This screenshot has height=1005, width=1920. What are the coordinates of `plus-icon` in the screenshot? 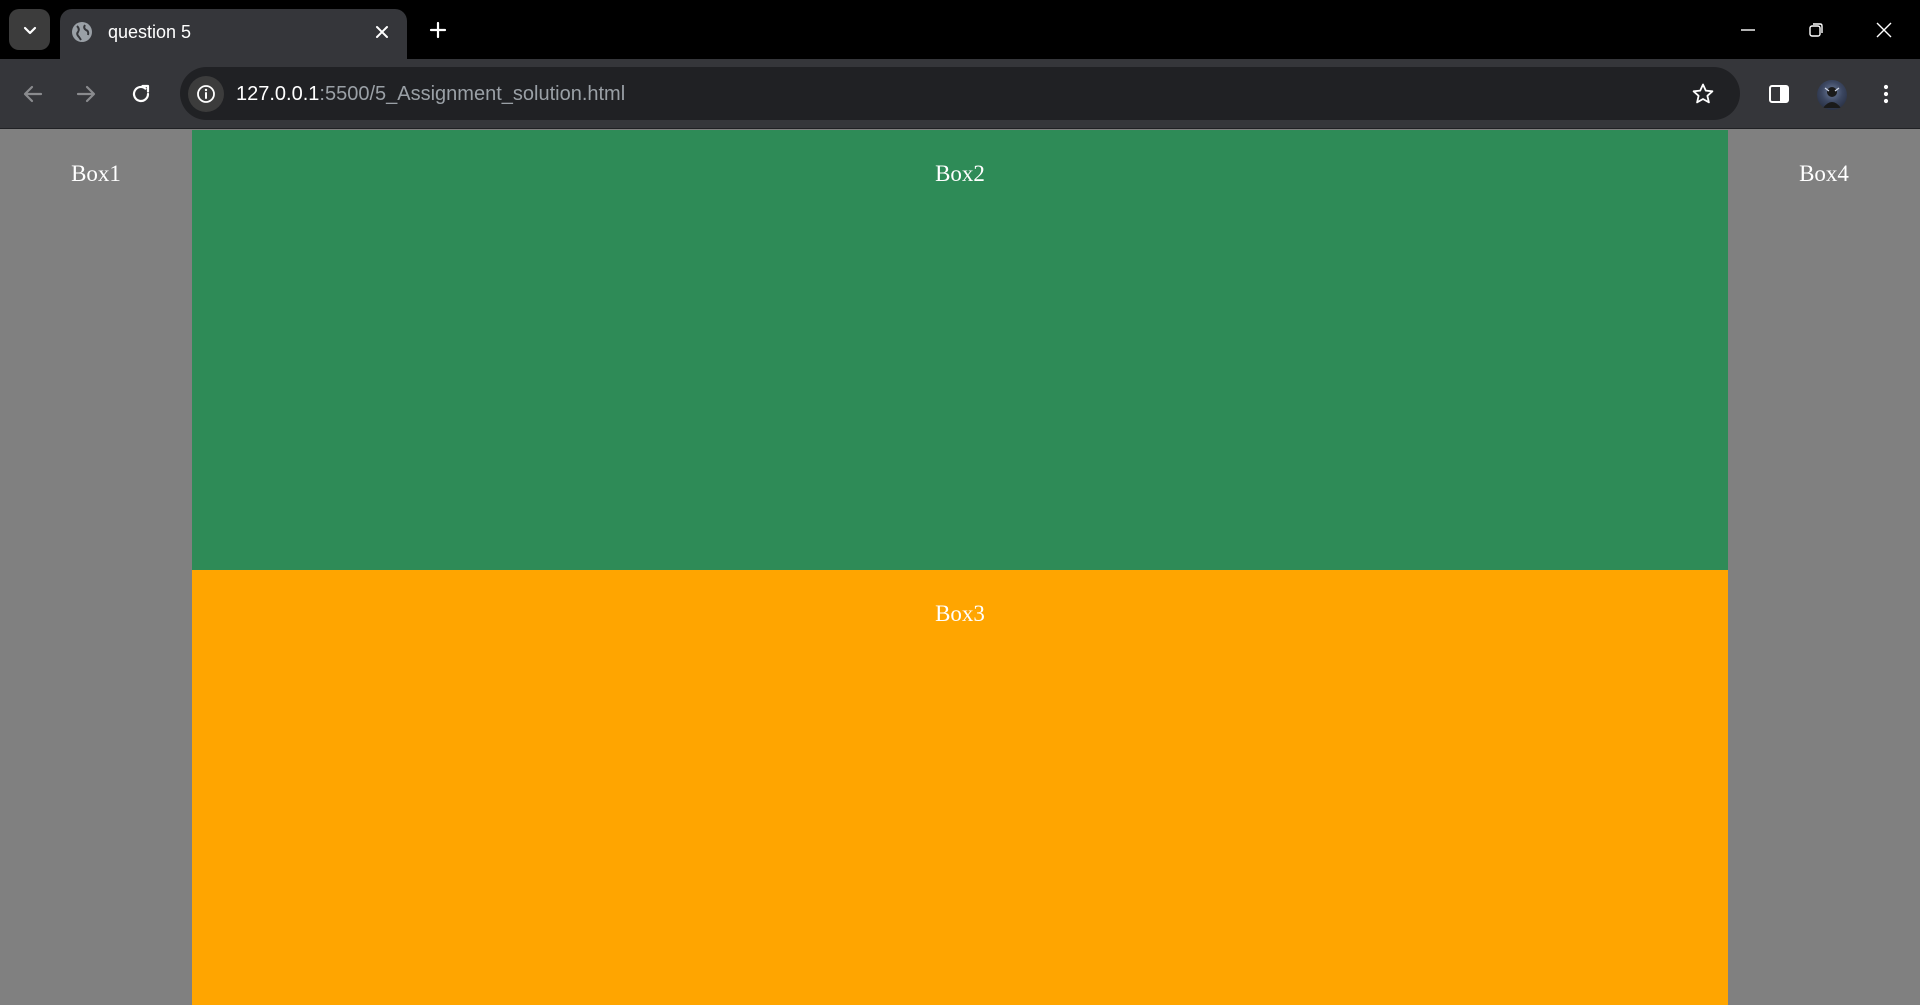 It's located at (438, 30).